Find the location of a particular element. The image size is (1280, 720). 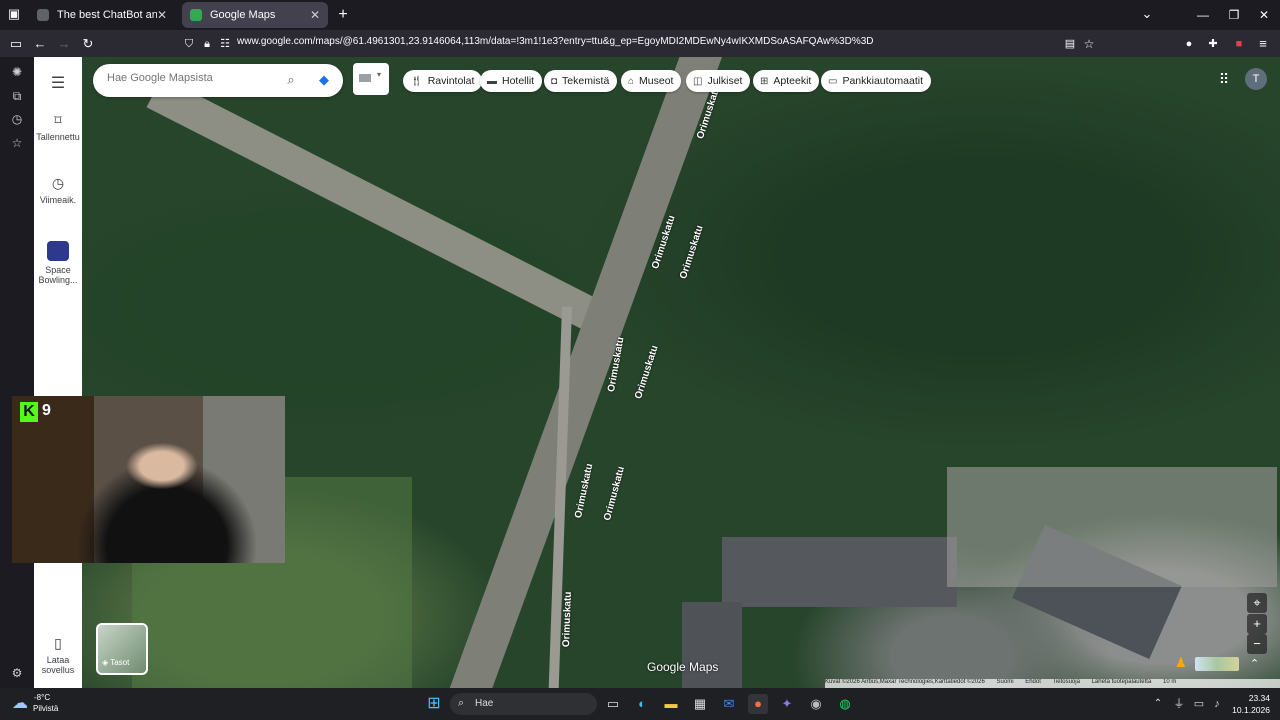

chip-museums: ⌂ Museot is located at coordinates (651, 81).